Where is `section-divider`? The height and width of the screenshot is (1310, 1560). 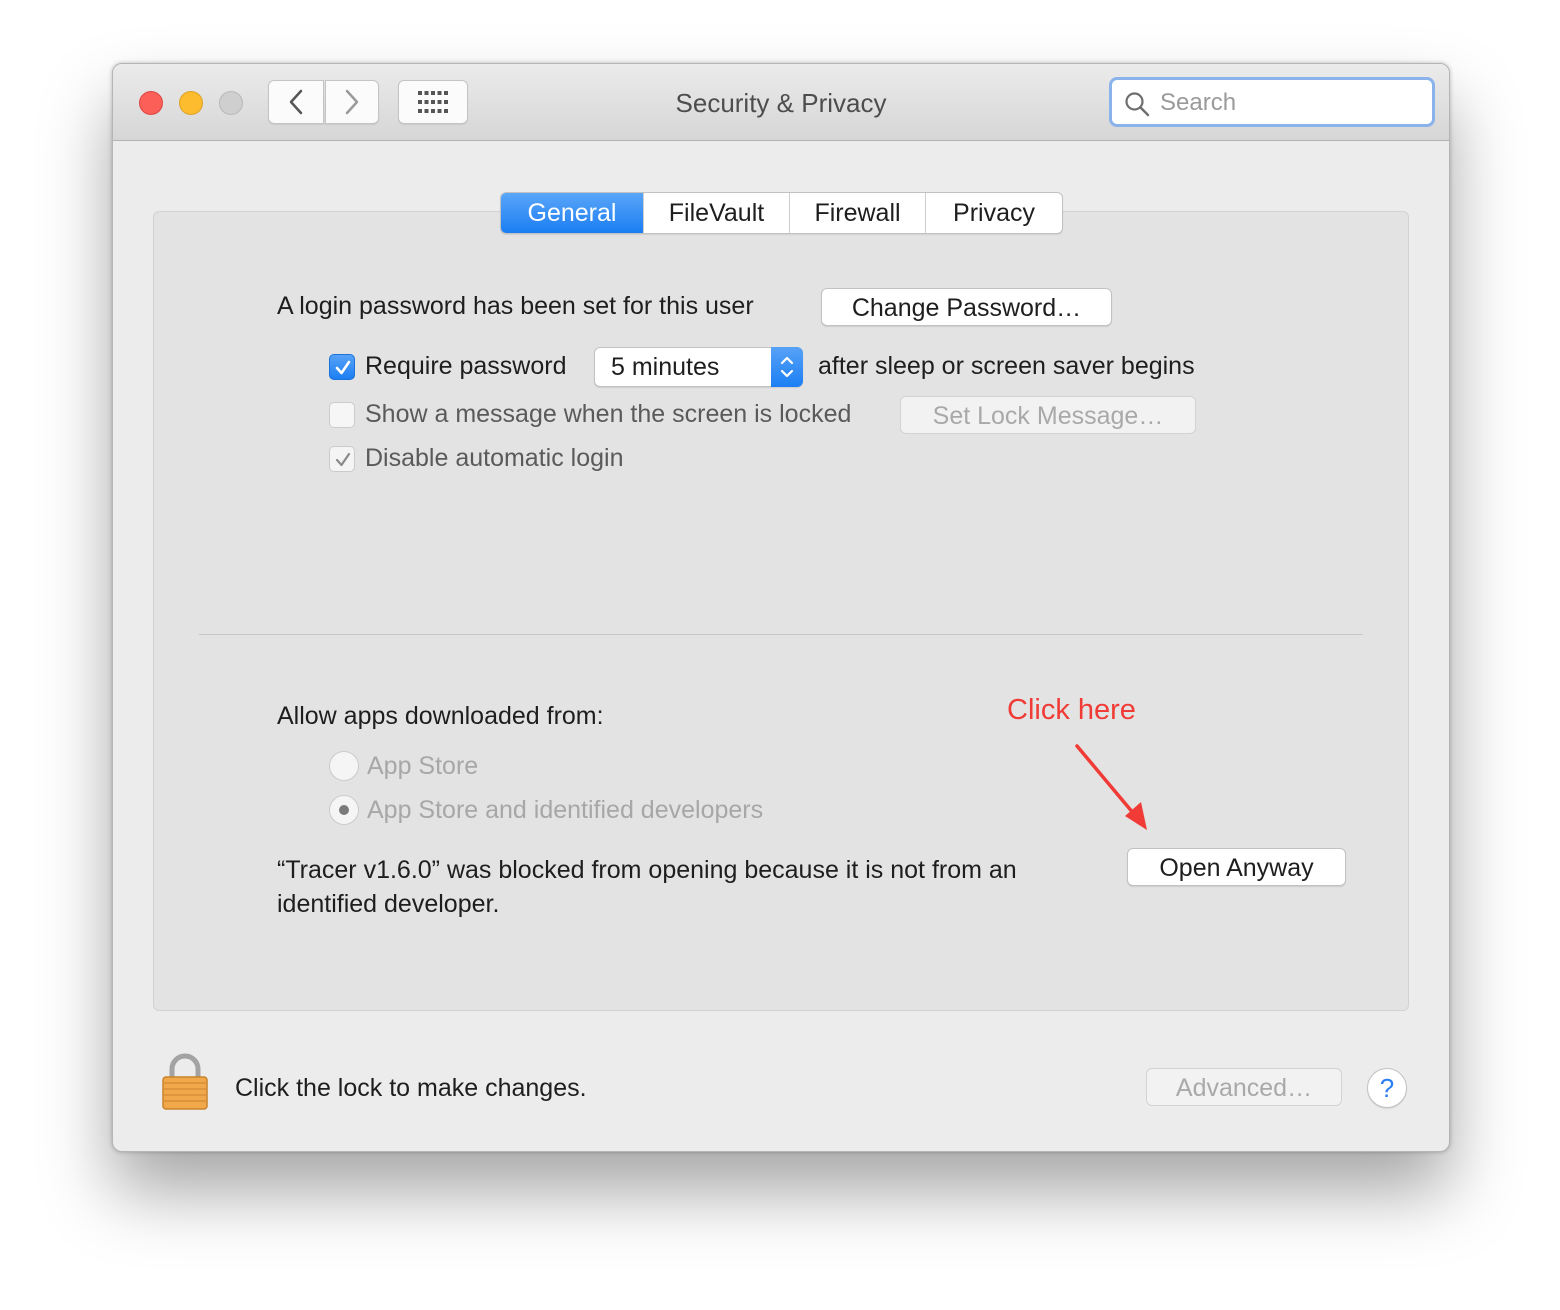
section-divider is located at coordinates (781, 634).